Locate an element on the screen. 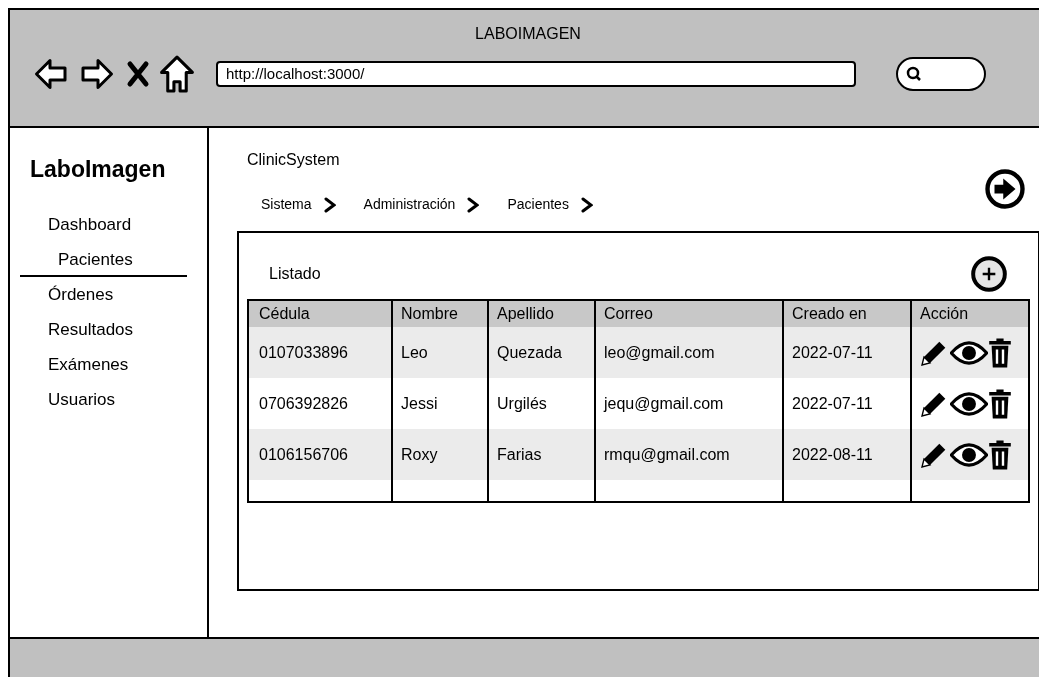  column-header: Apellido is located at coordinates (525, 314).